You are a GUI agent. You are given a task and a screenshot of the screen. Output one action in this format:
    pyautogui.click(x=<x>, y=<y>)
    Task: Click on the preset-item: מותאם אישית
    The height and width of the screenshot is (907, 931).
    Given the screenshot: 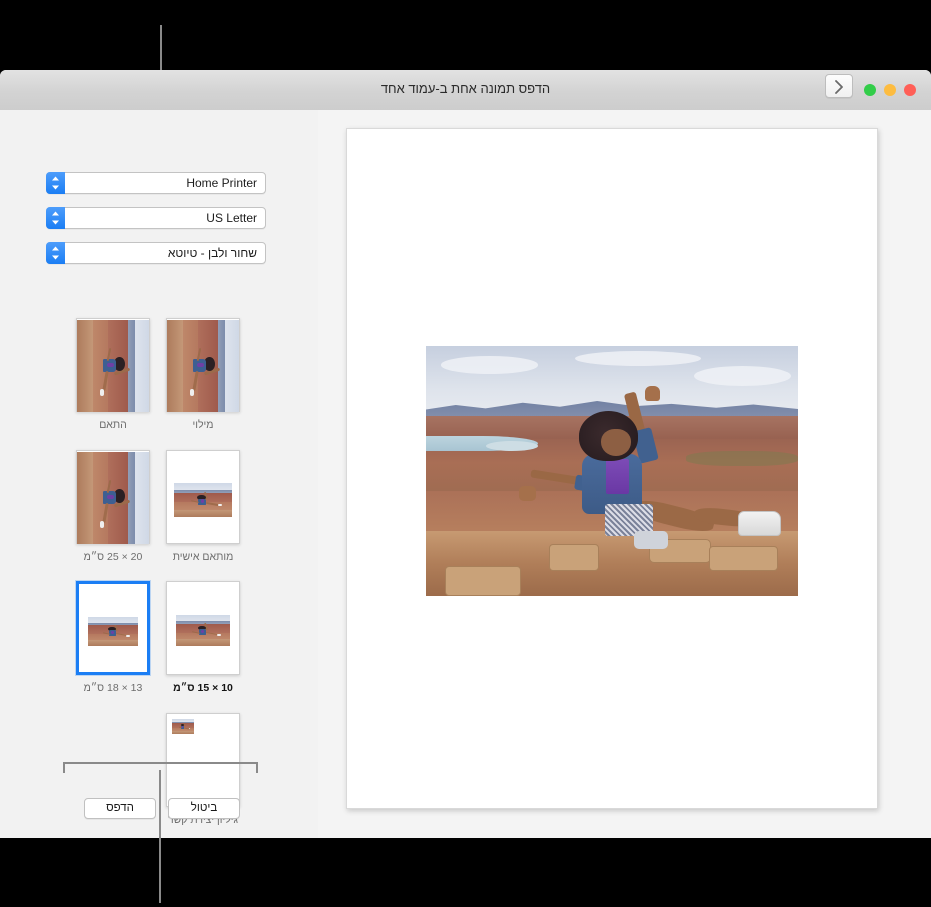 What is the action you would take?
    pyautogui.click(x=203, y=506)
    